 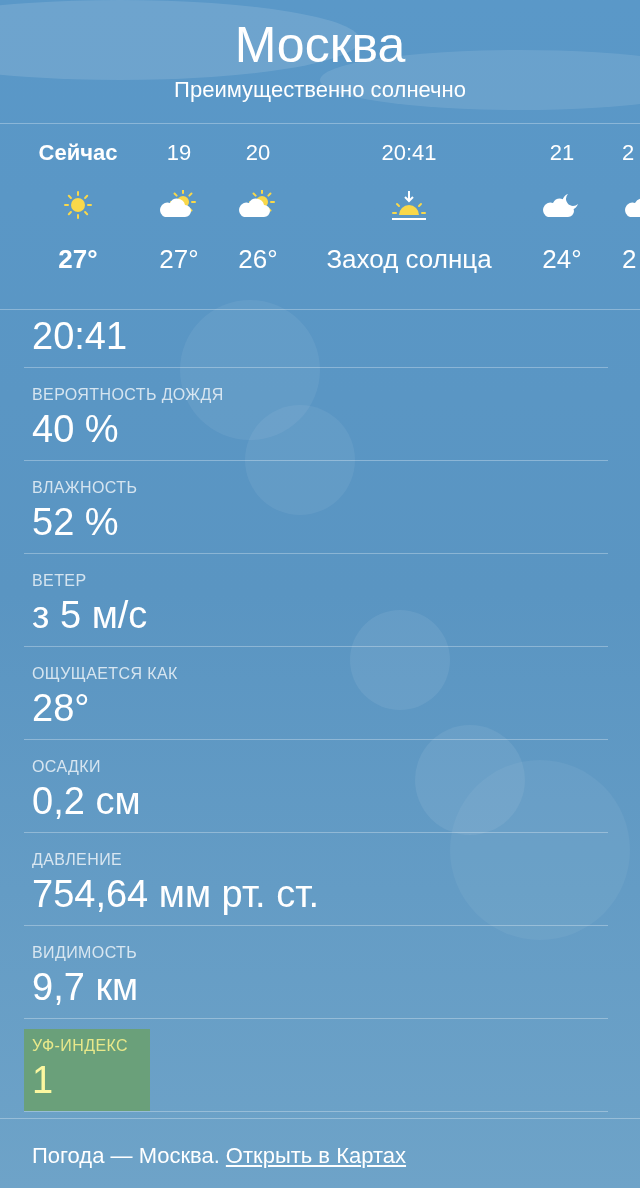 I want to click on hour-label: 19, so click(x=179, y=153).